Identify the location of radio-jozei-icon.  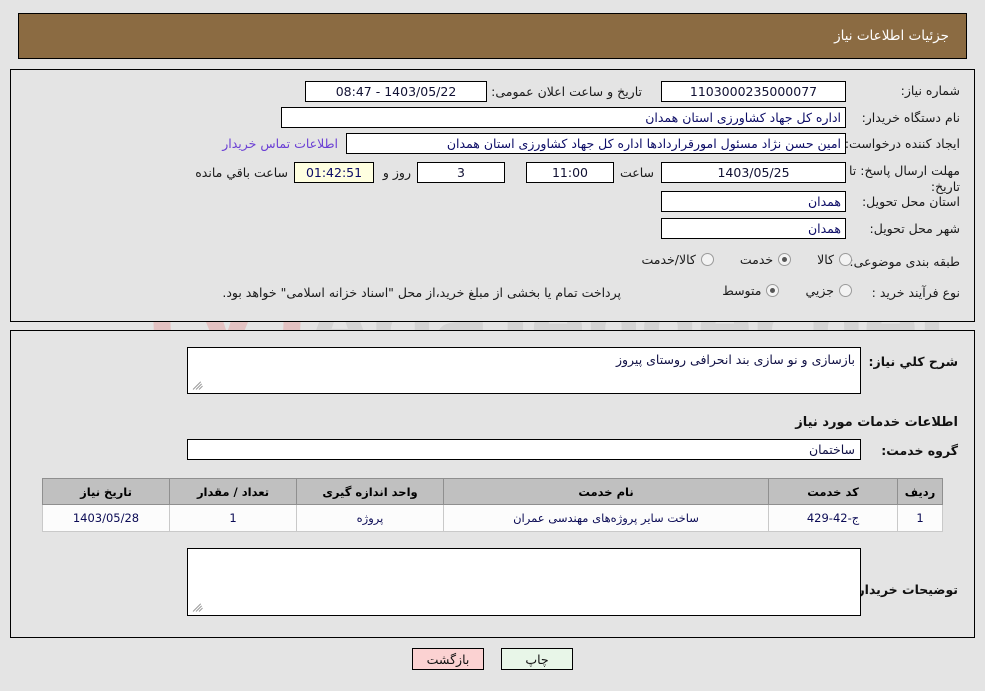
(845, 290).